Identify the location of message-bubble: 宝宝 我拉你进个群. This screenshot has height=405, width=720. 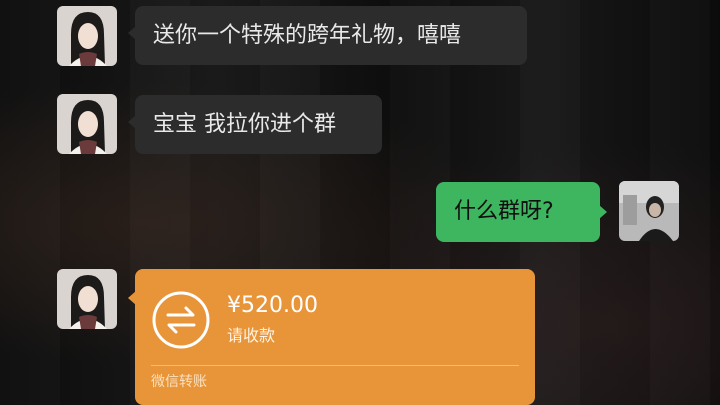
(255, 124).